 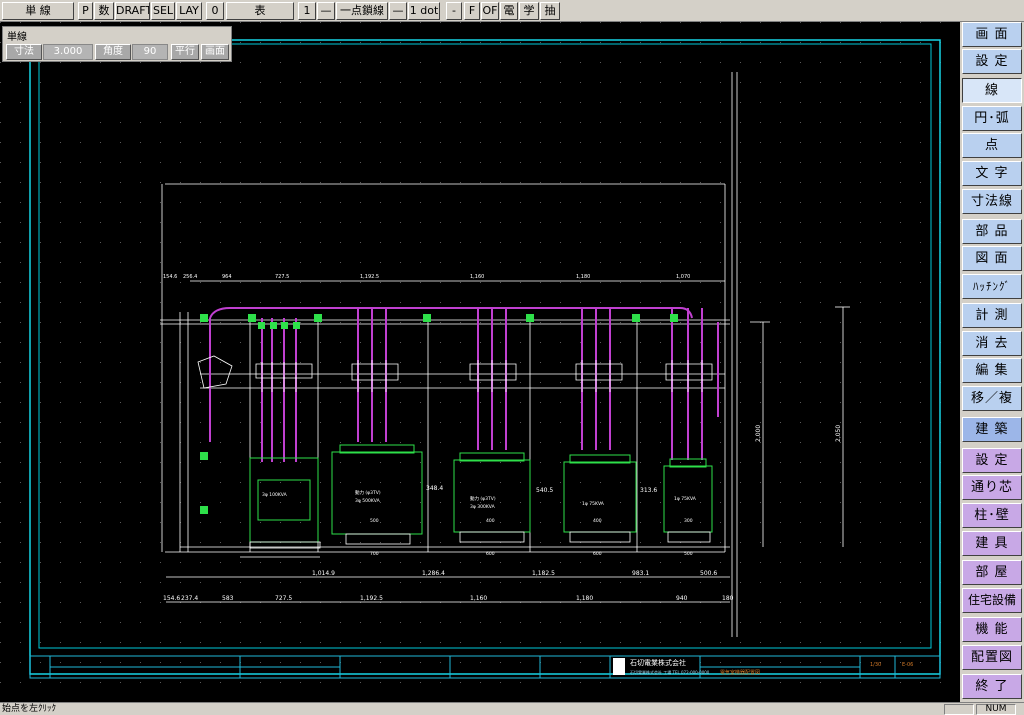 I want to click on dim-top-8: 1,070, so click(x=683, y=277).